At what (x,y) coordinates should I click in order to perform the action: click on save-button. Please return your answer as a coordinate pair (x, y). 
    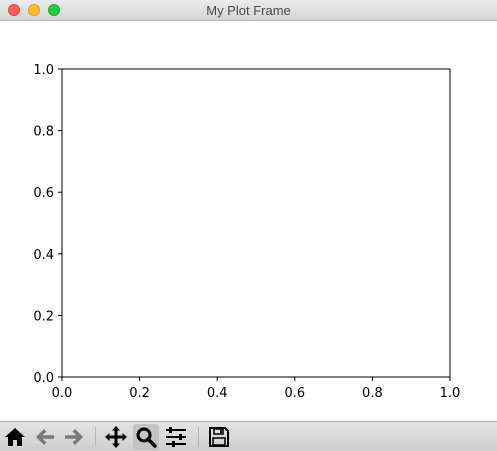
    Looking at the image, I should click on (219, 437).